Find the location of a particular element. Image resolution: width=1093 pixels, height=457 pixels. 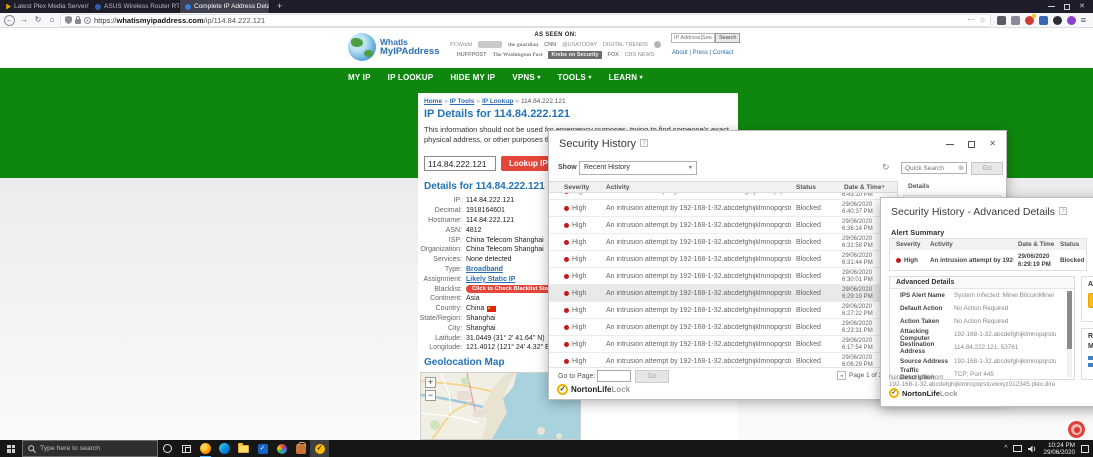

prev-page-button: ◂ is located at coordinates (841, 375).